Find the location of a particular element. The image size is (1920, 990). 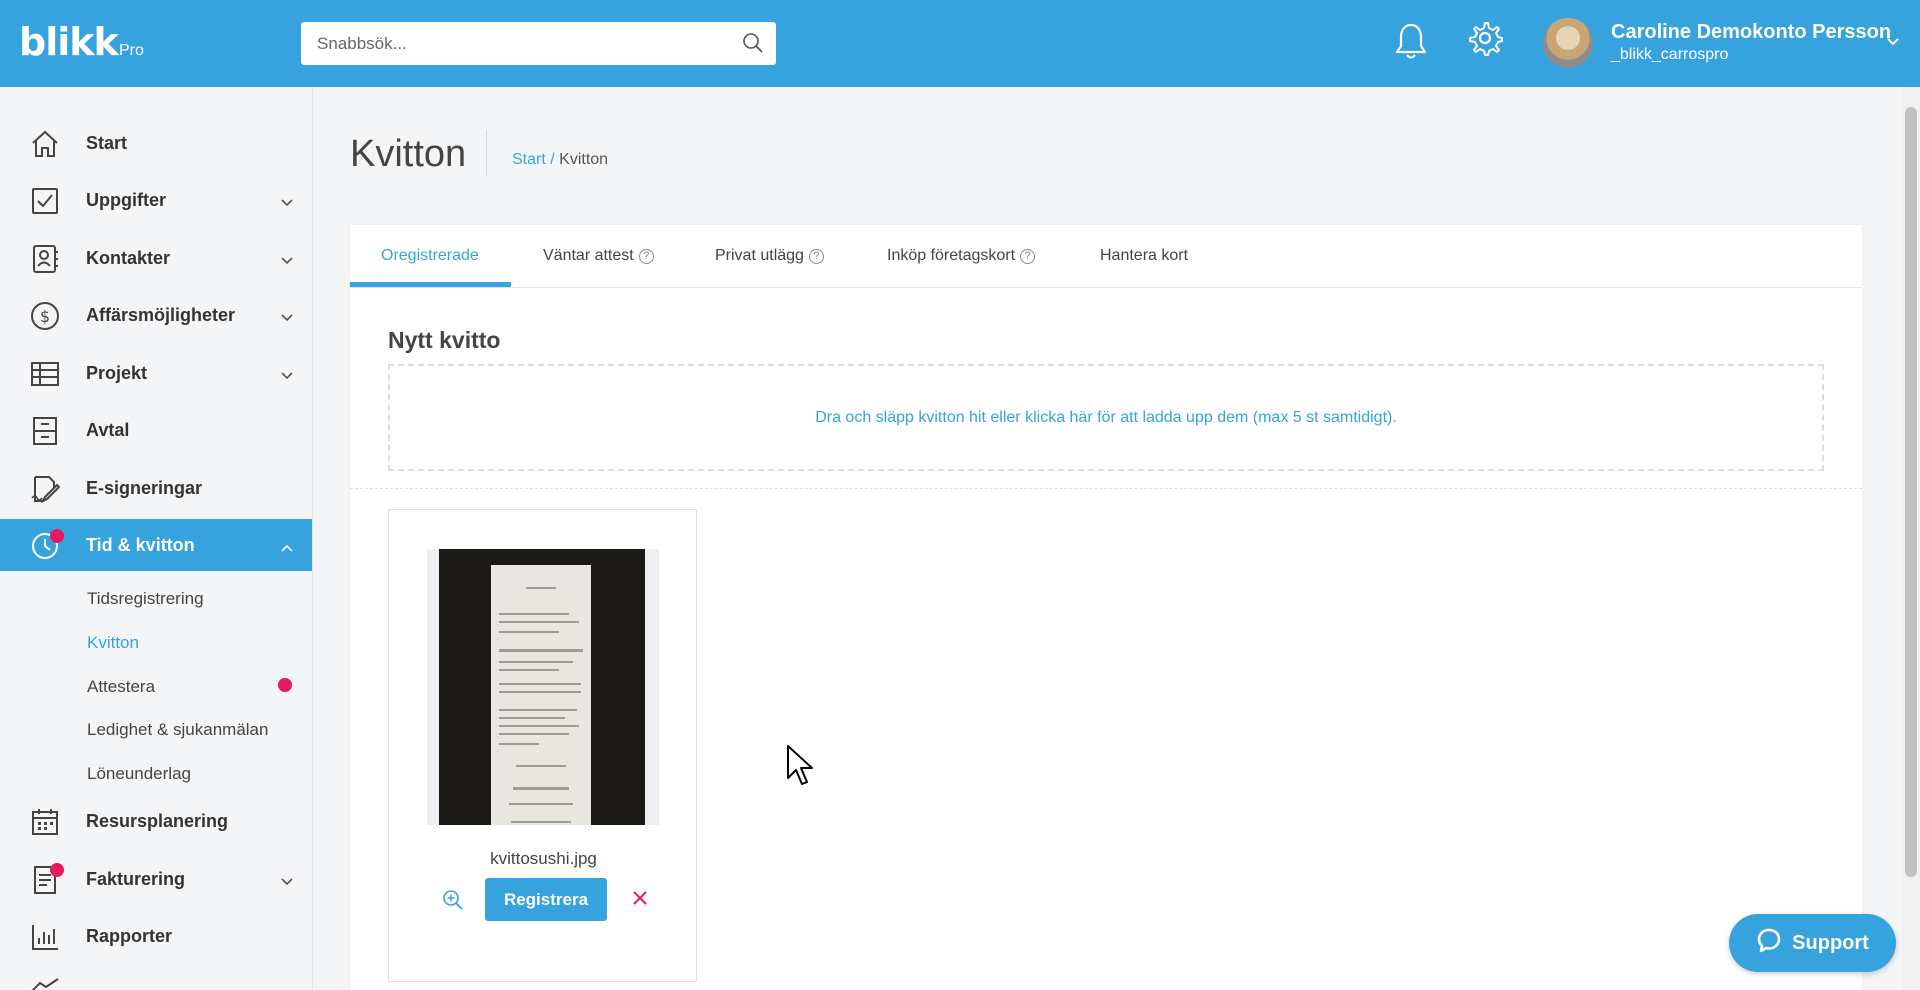

tab-vantar-attest: Väntar attest ? is located at coordinates (598, 256).